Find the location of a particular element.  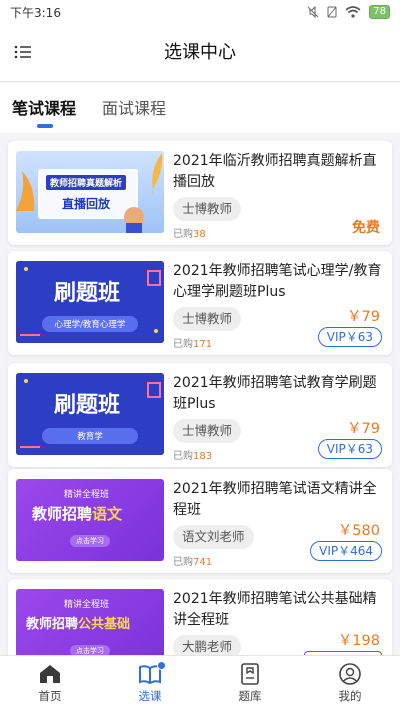

page-title: 选课中心 is located at coordinates (200, 52).